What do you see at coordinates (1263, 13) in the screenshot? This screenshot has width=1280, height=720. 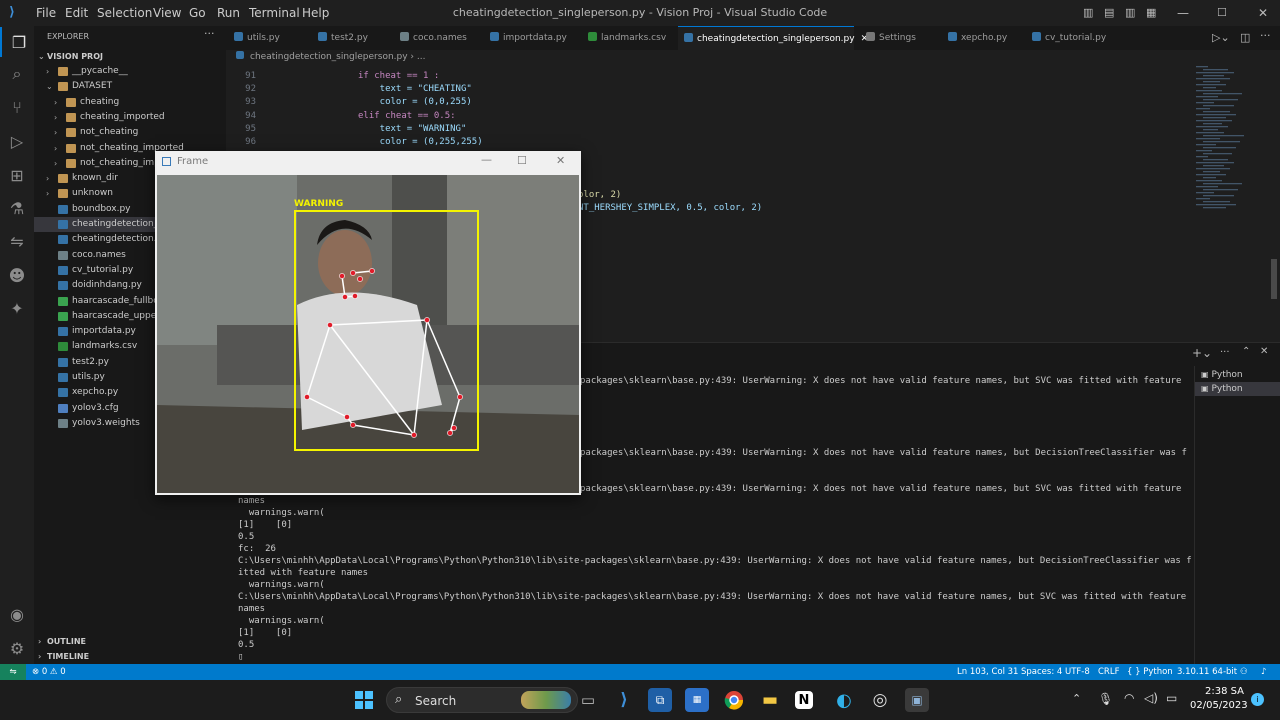 I see `close-window-icon: ✕` at bounding box center [1263, 13].